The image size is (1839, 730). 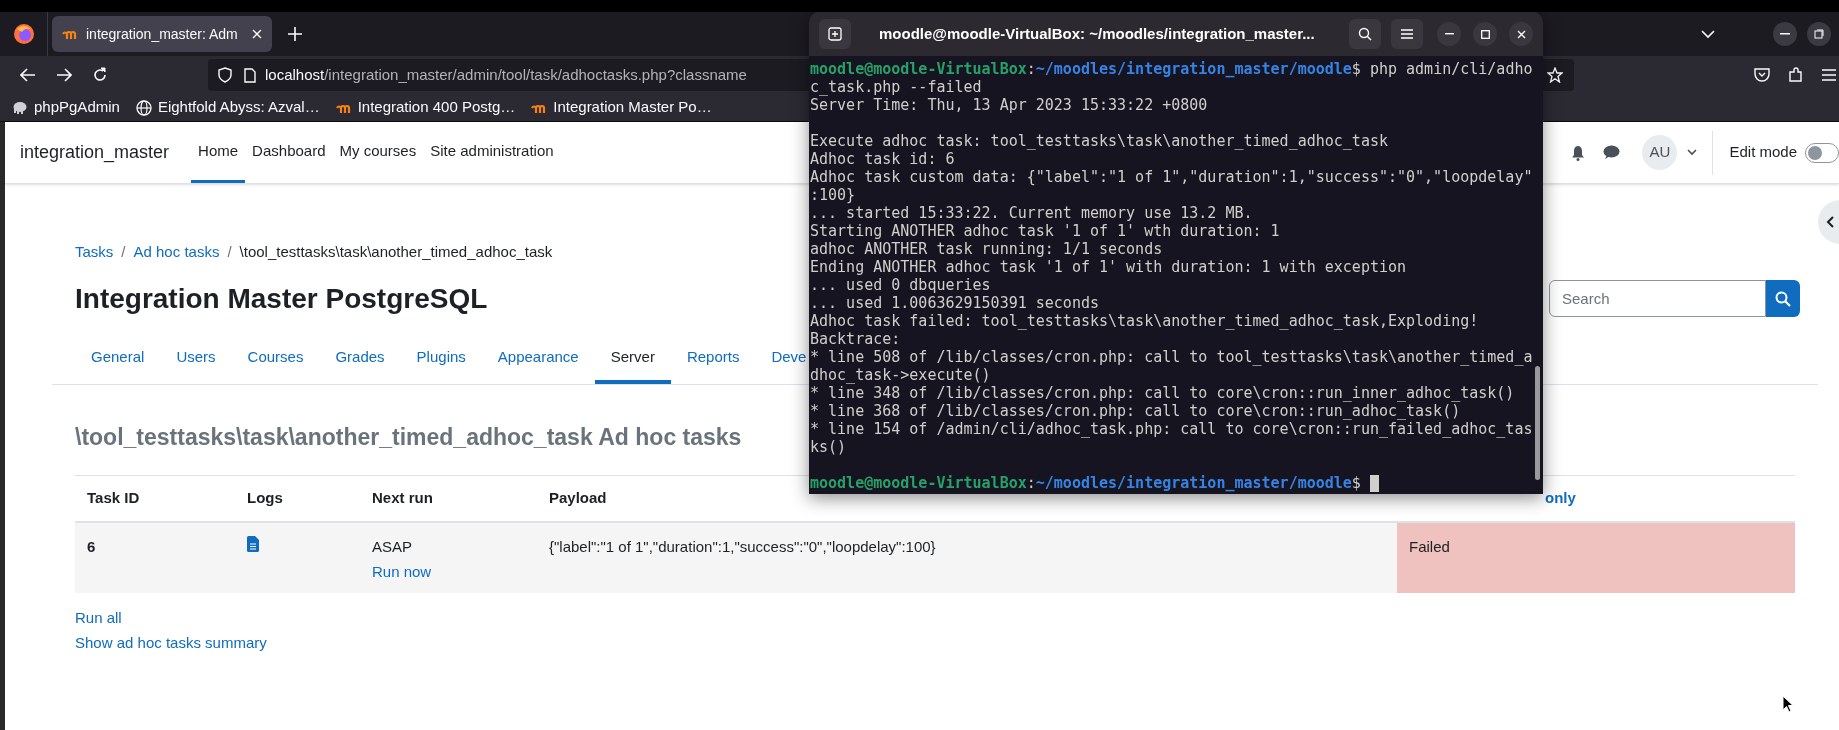 What do you see at coordinates (281, 298) in the screenshot?
I see `page-title: Integration Master PostgreSQL` at bounding box center [281, 298].